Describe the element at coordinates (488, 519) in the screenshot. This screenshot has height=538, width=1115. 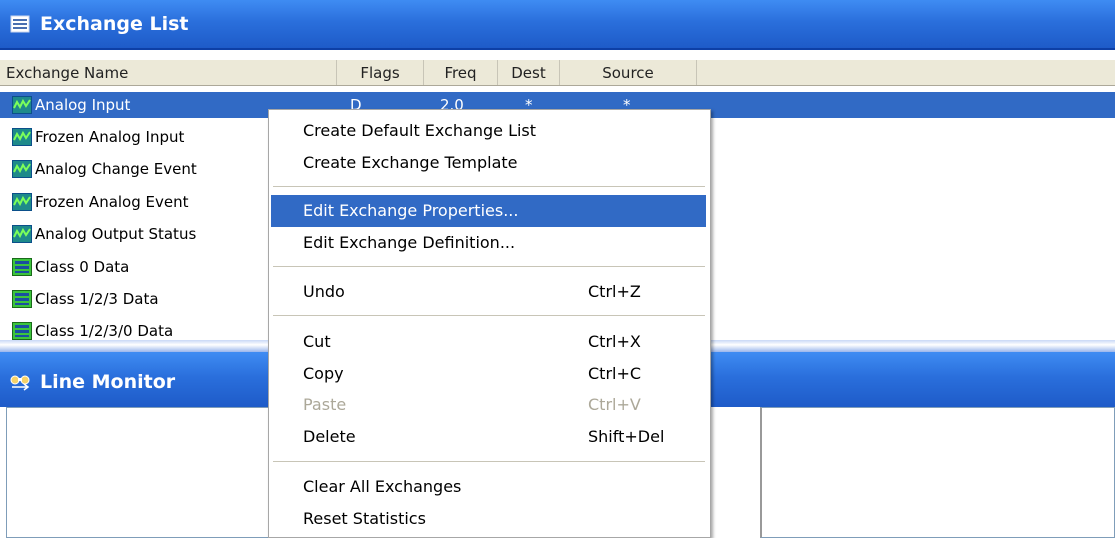
I see `menu-item-reset-statistics: Reset Statistics` at that location.